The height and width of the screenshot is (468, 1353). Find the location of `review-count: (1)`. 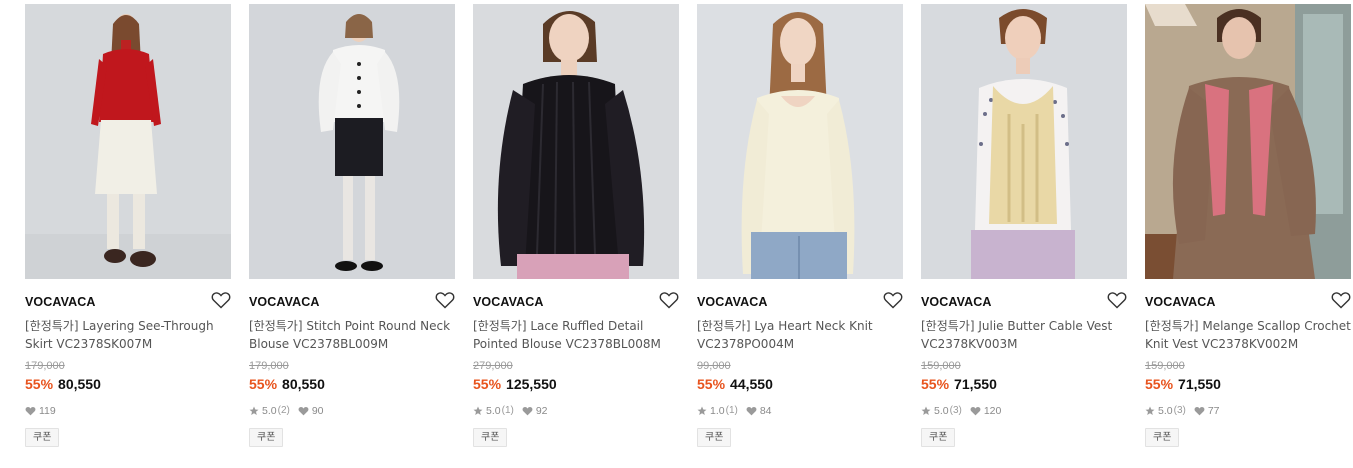

review-count: (1) is located at coordinates (731, 410).